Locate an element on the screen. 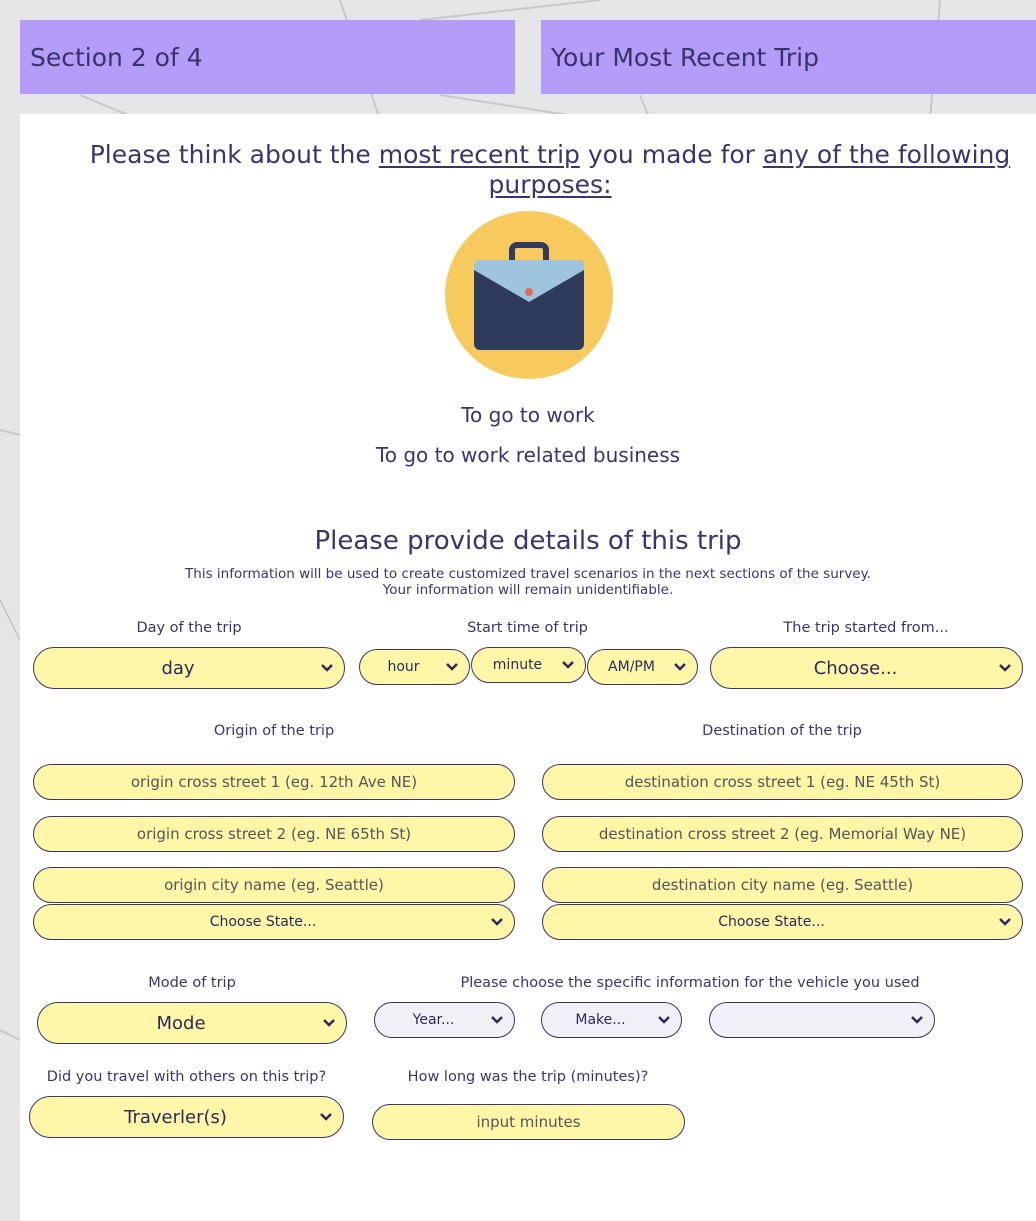 This screenshot has height=1221, width=1036. section-title: Your Most Recent Trip is located at coordinates (685, 57).